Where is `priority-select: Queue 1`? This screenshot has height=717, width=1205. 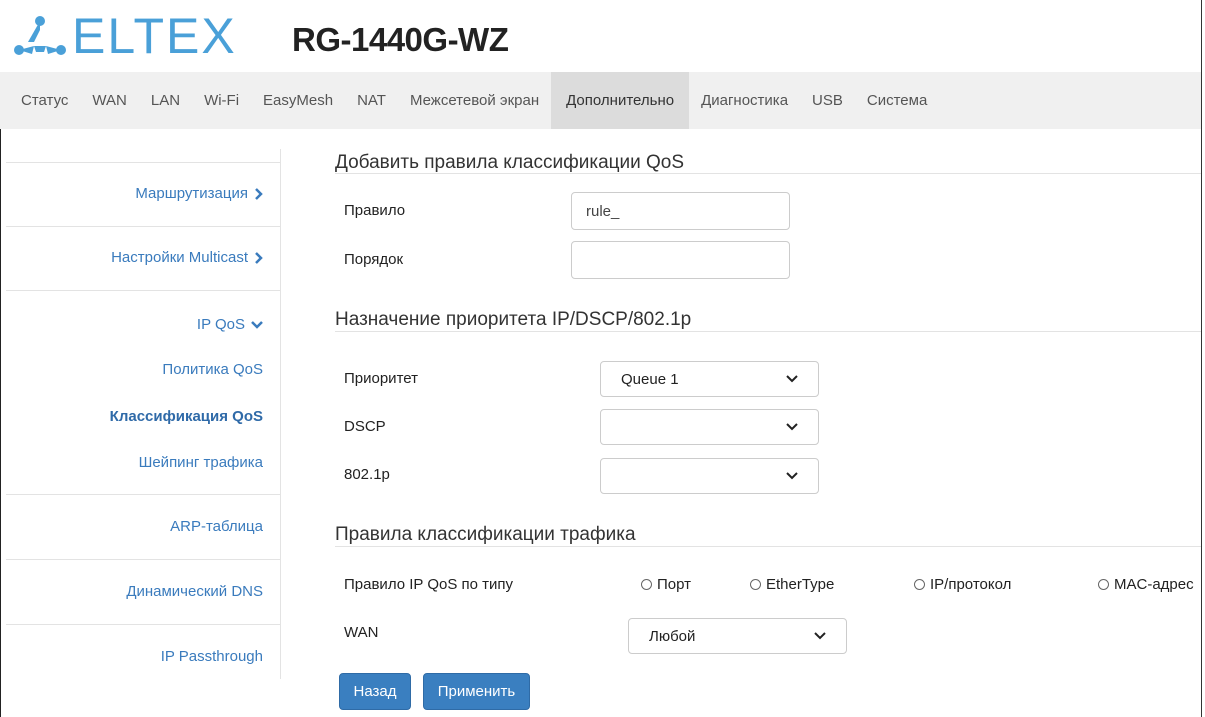
priority-select: Queue 1 is located at coordinates (709, 379).